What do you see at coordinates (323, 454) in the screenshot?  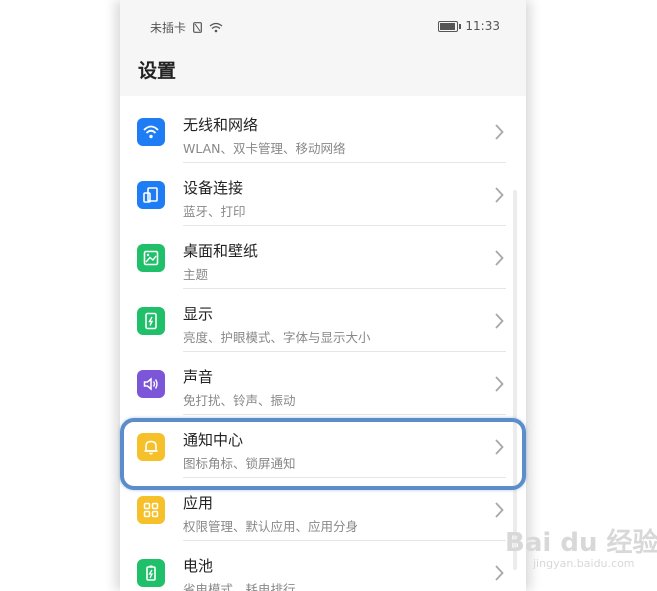 I see `highlight-box` at bounding box center [323, 454].